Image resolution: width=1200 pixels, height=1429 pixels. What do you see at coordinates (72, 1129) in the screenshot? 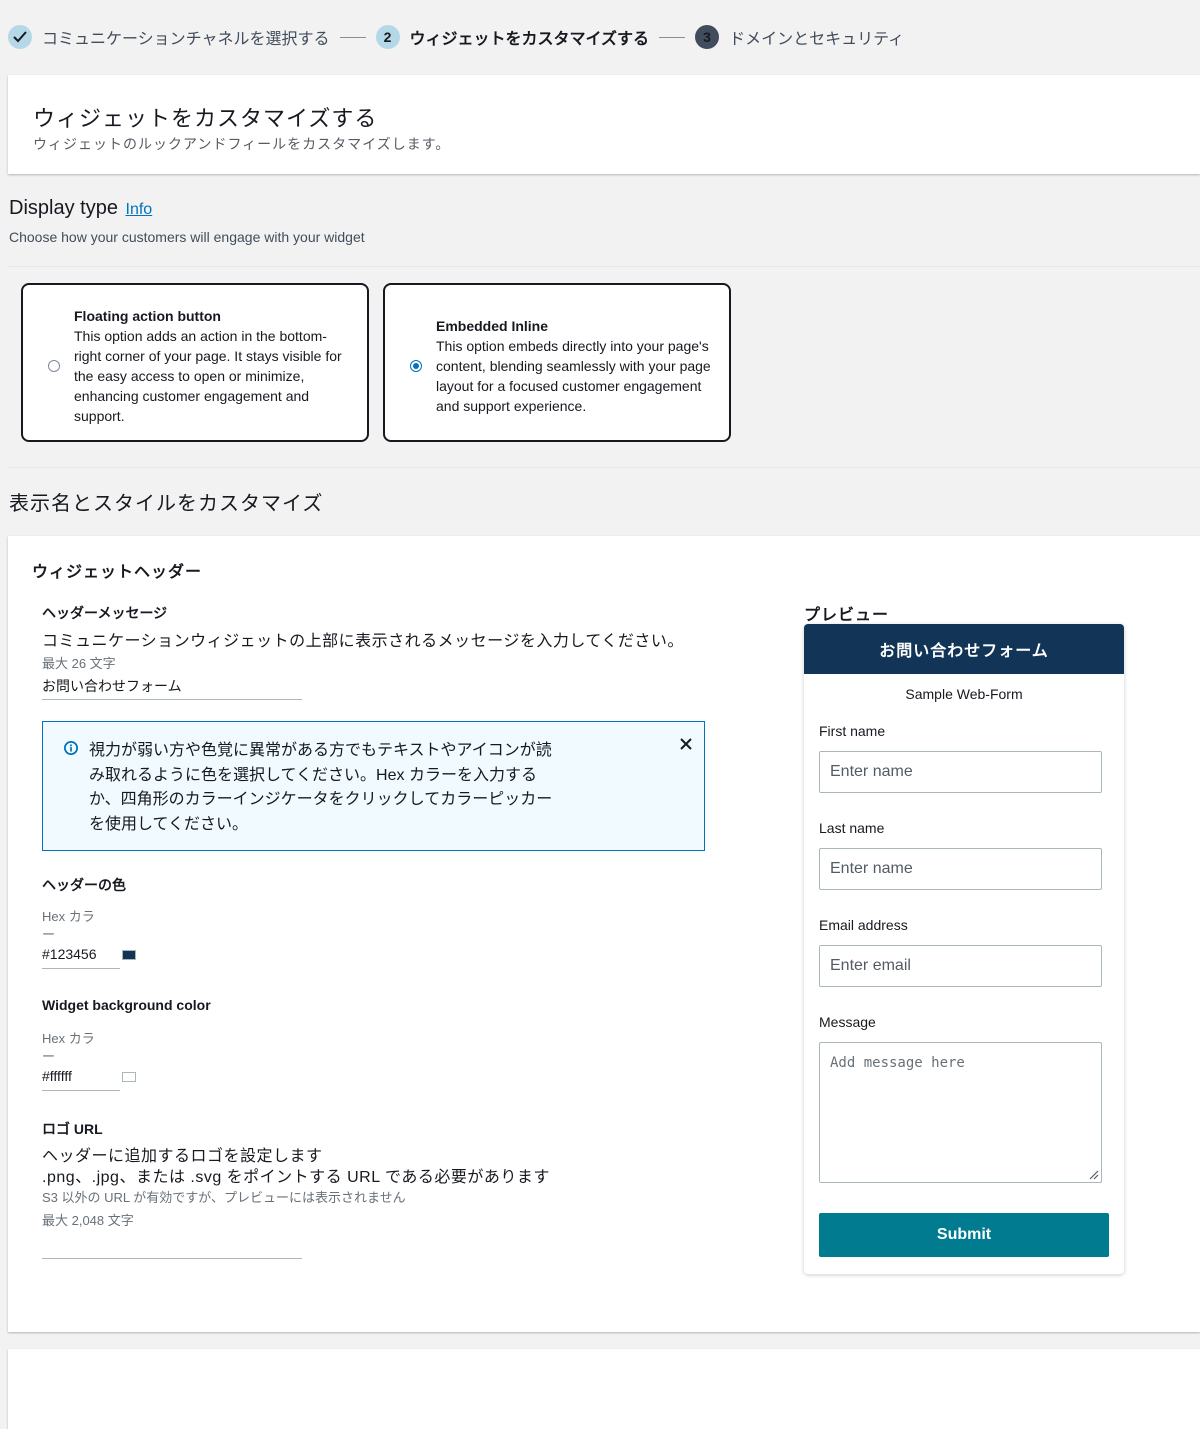
I see `logo-url-label: ロゴ URL` at bounding box center [72, 1129].